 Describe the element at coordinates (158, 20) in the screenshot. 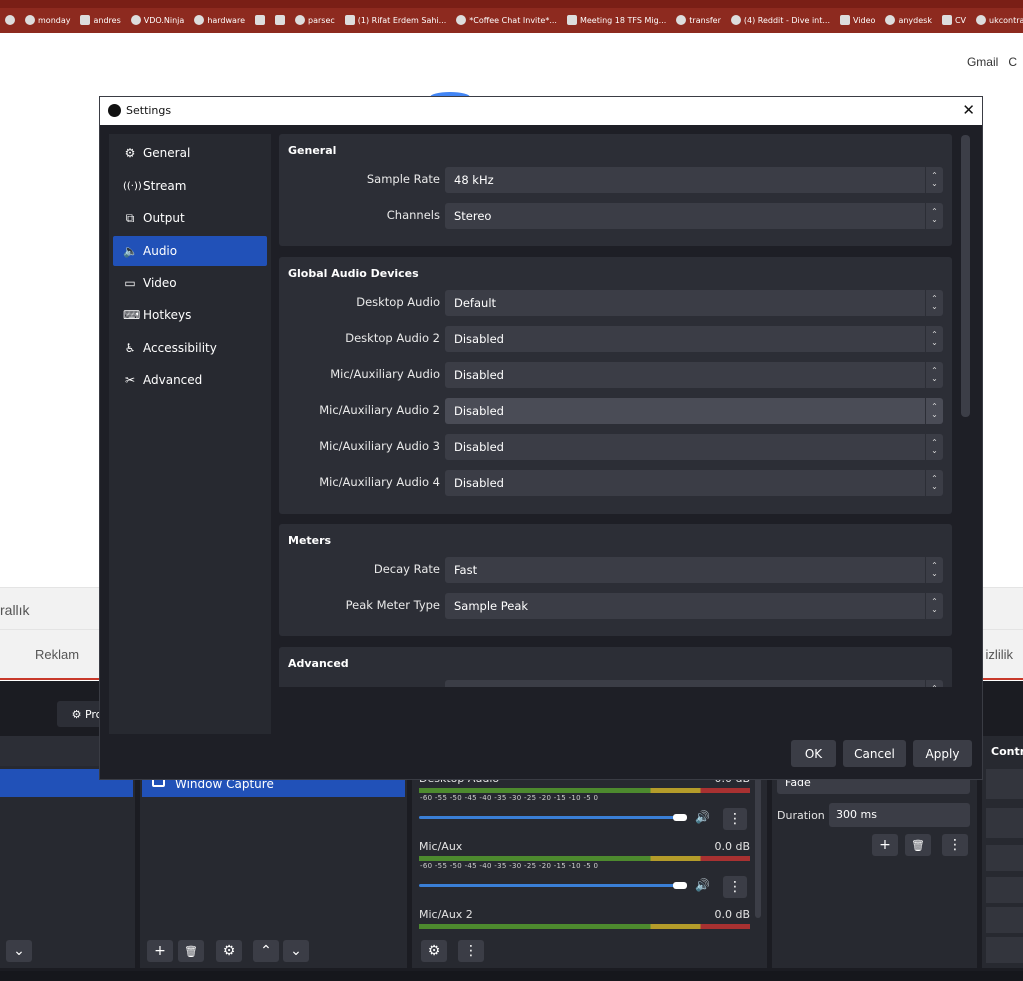

I see `bookmark-item: VDO.Ninja` at that location.